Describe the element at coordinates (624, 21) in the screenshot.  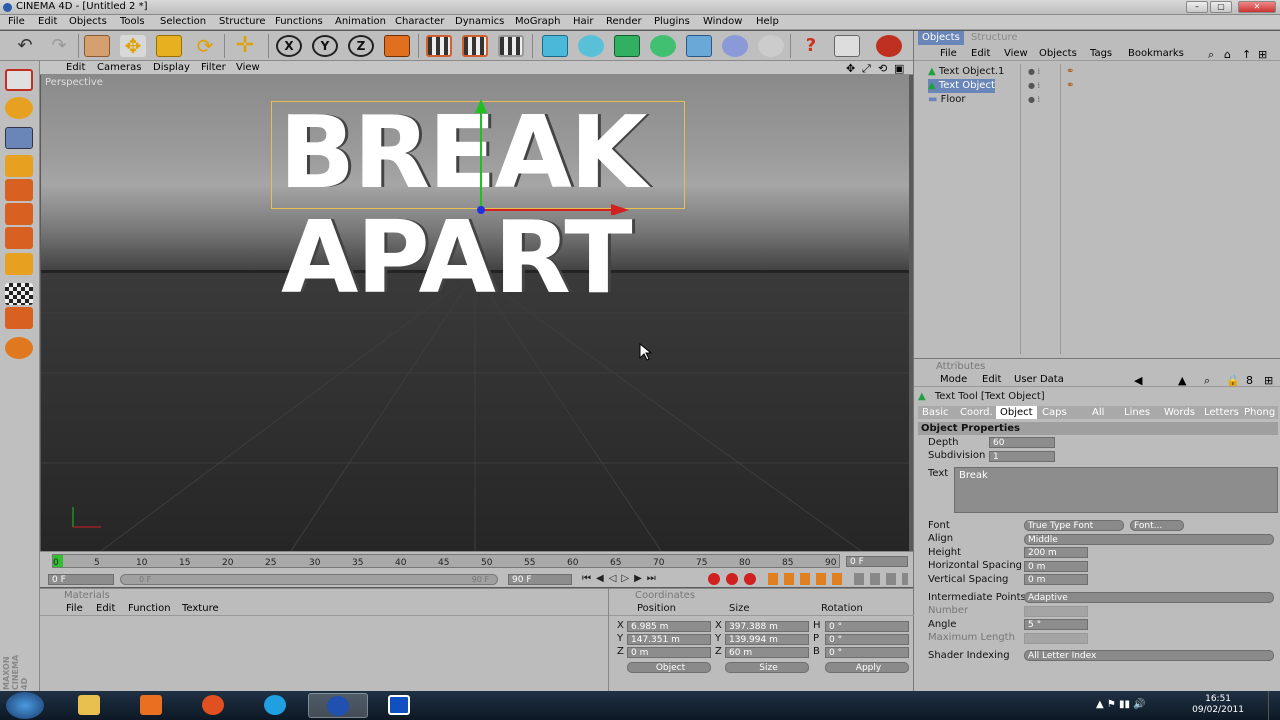
I see `menu-render: Render` at that location.